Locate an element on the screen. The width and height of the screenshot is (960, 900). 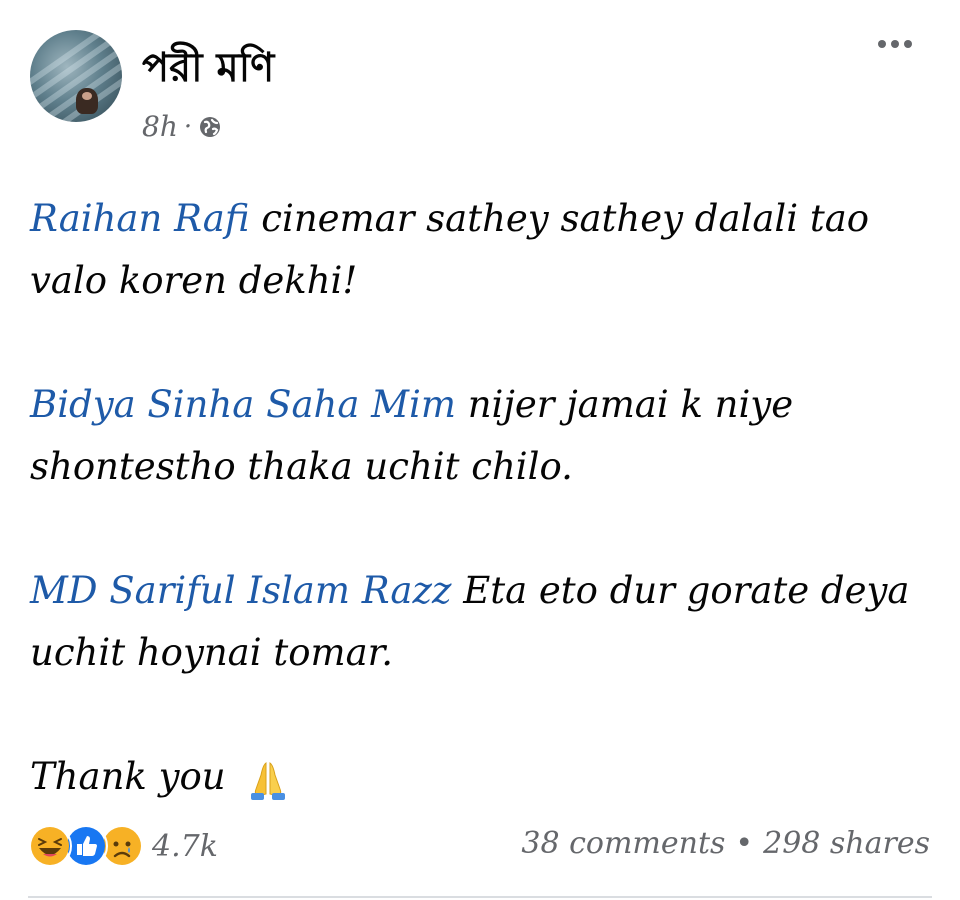
mention-link: Bidya Sinha Saha Mim is located at coordinates (243, 404).